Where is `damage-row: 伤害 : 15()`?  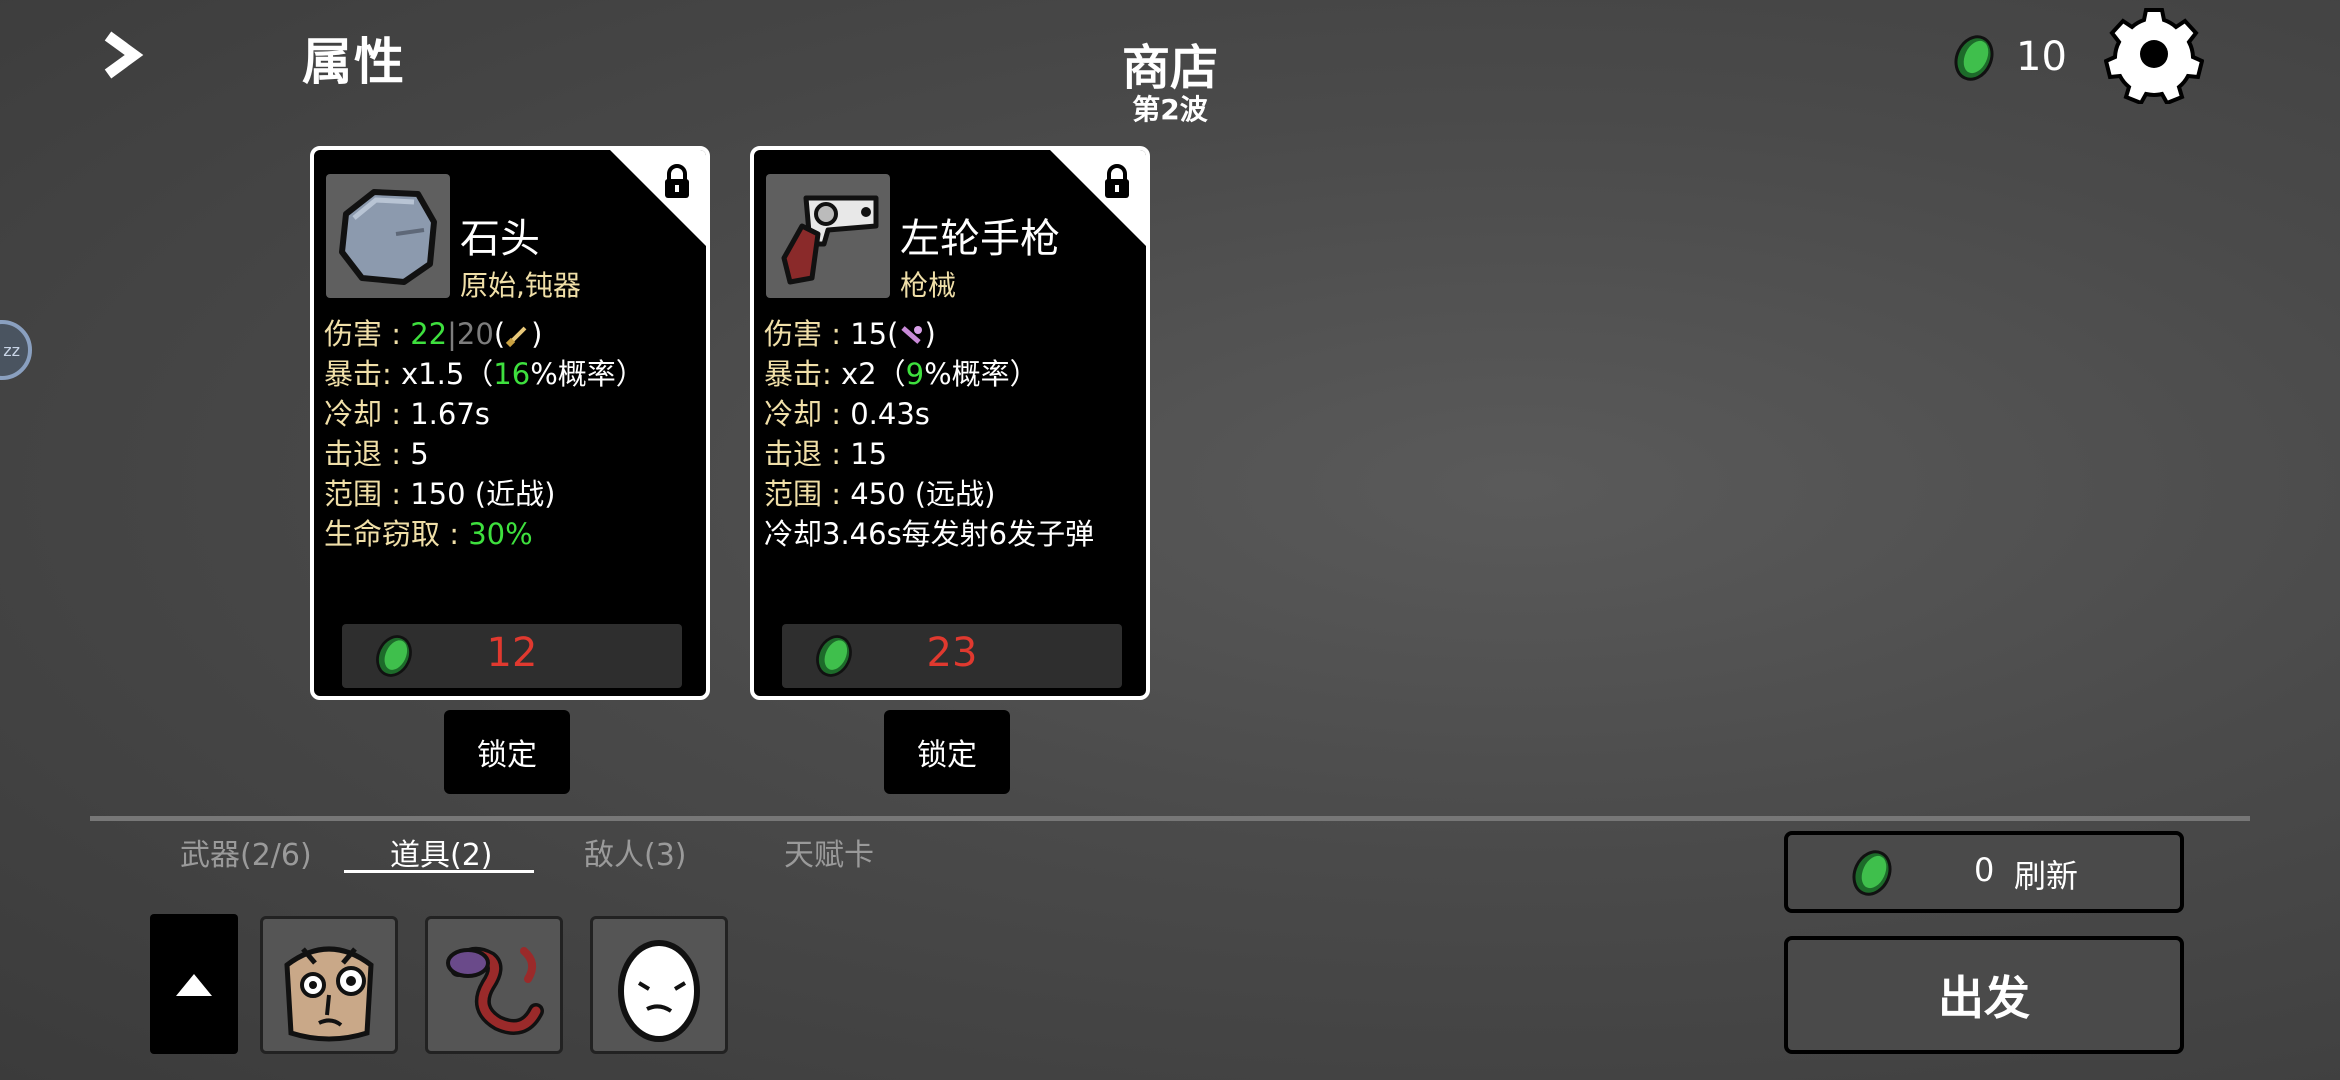
damage-row: 伤害 : 15() is located at coordinates (850, 334).